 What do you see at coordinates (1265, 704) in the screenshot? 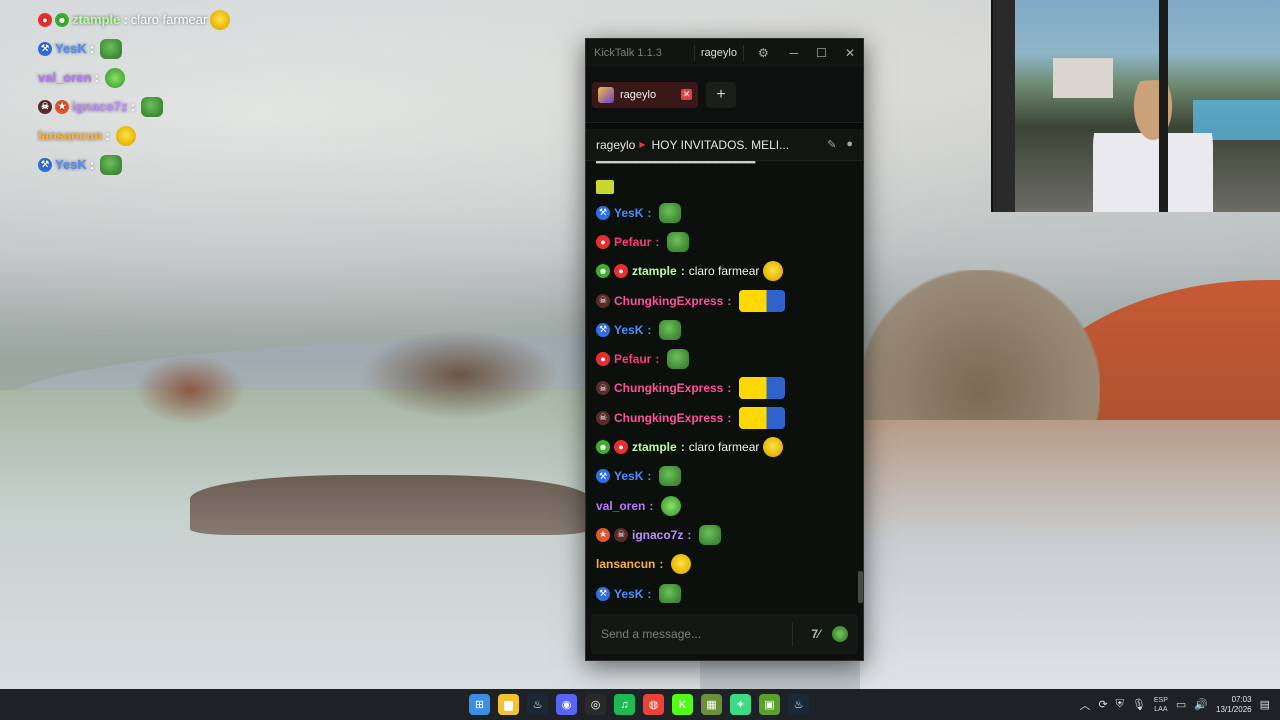
I see `notifications-icon: ▤` at bounding box center [1265, 704].